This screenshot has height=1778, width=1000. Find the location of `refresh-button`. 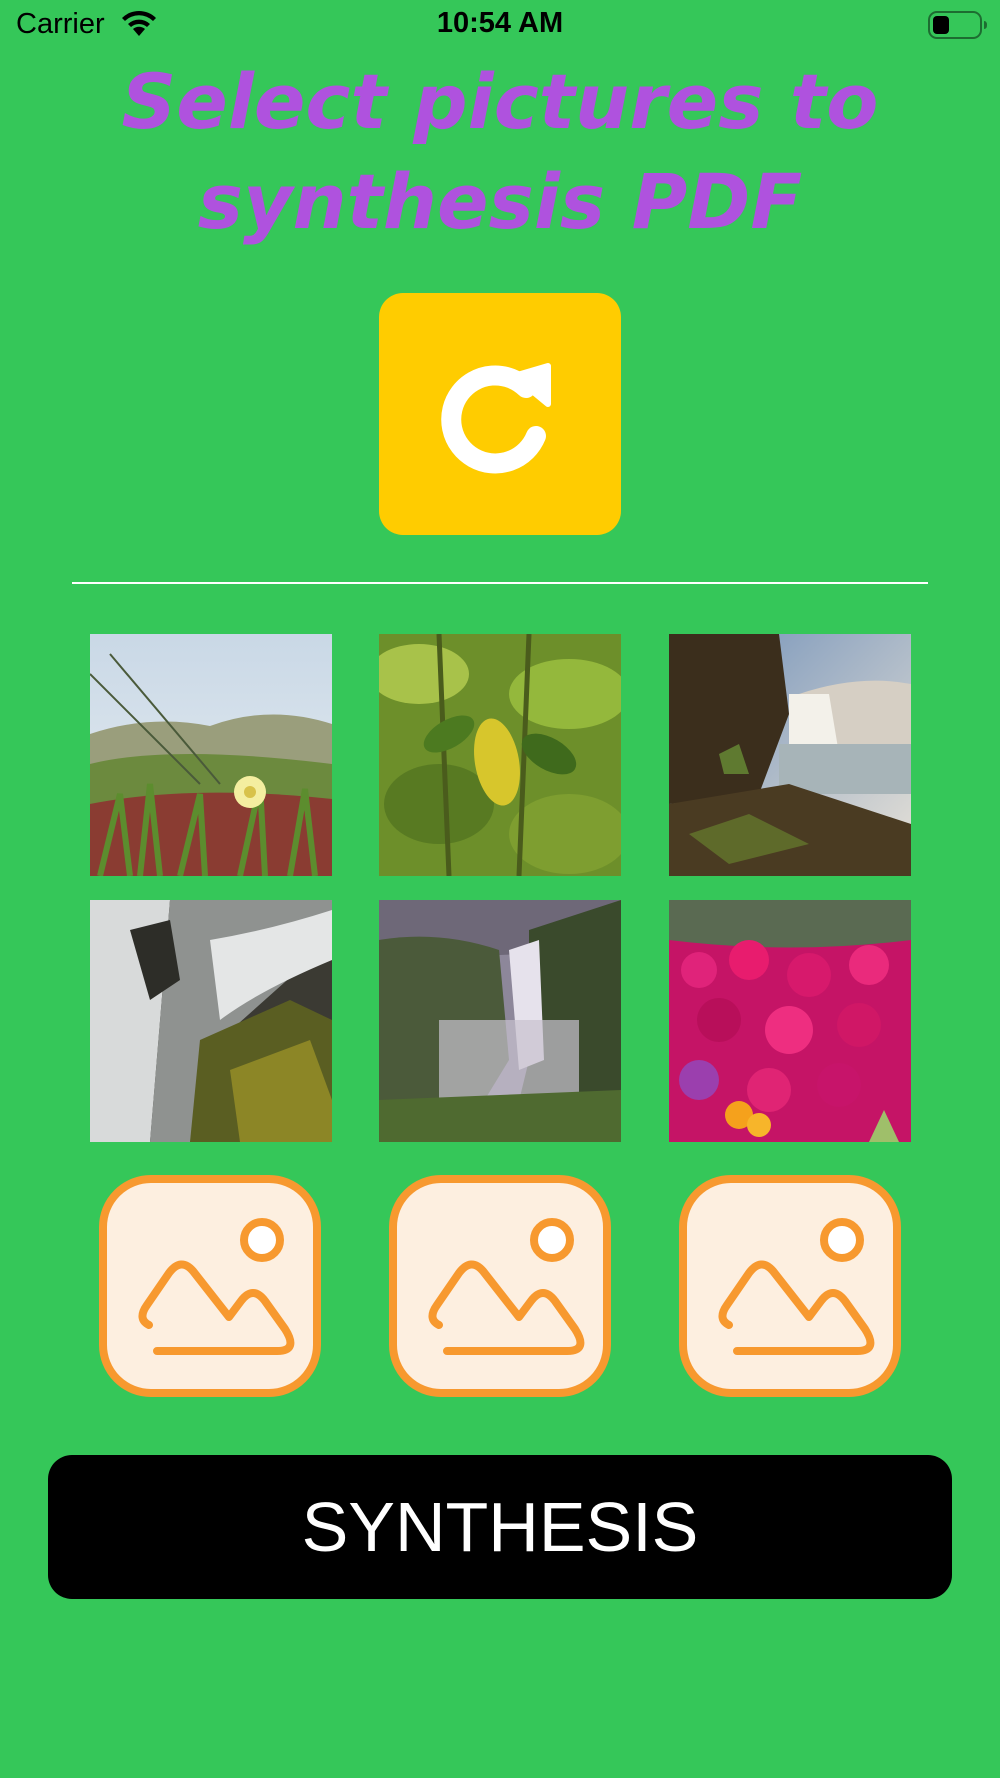

refresh-button is located at coordinates (500, 414).